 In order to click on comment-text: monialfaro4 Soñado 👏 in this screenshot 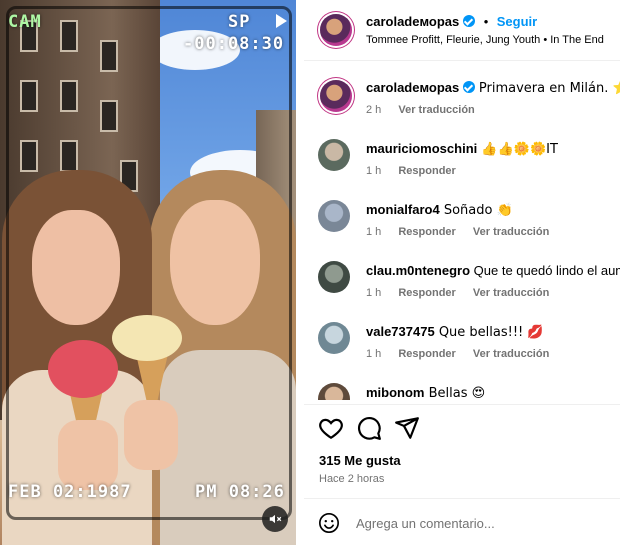, I will do `click(439, 210)`.